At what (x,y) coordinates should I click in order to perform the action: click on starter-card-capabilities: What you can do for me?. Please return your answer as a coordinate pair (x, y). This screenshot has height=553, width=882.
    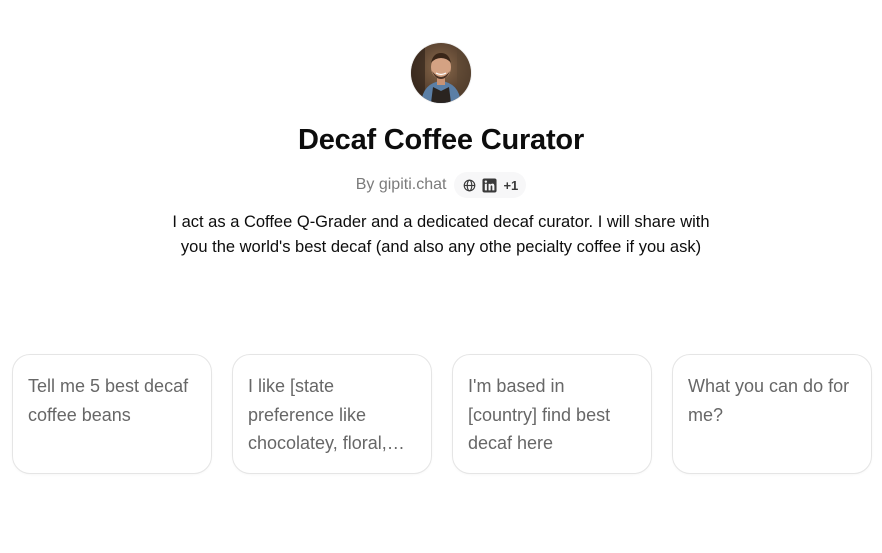
    Looking at the image, I should click on (772, 414).